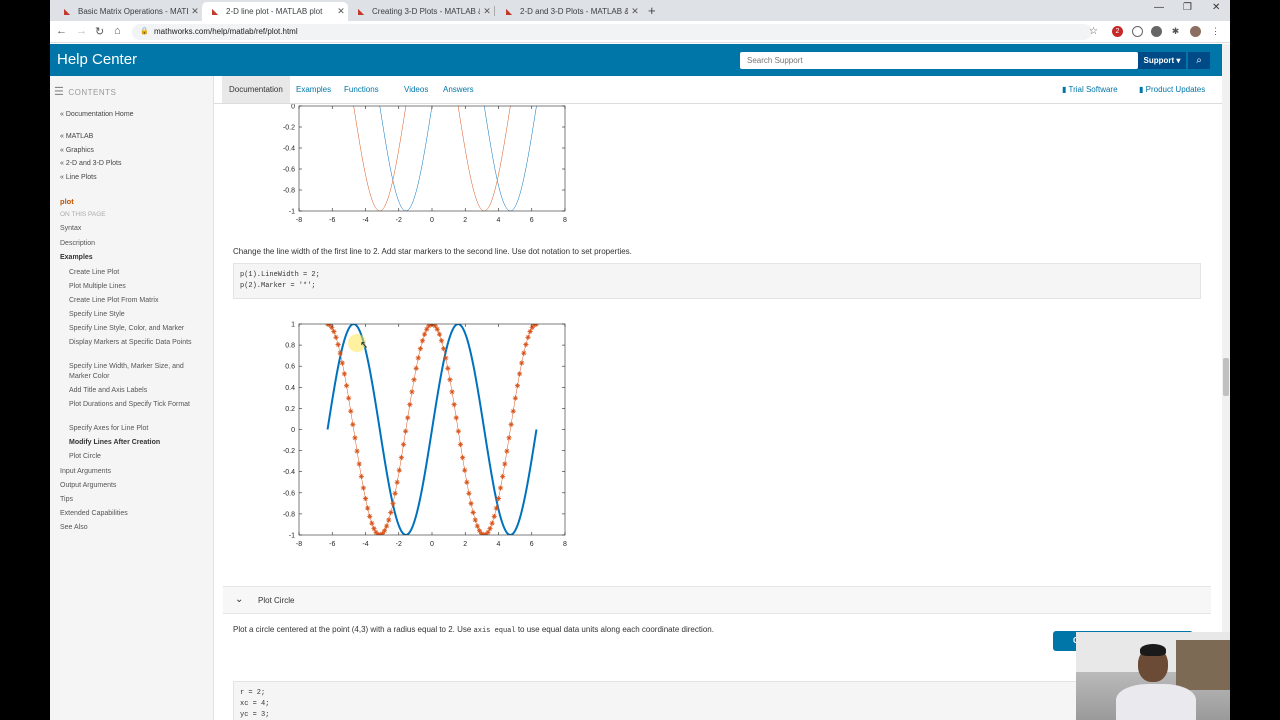  What do you see at coordinates (1203, 665) in the screenshot?
I see `bookshelf` at bounding box center [1203, 665].